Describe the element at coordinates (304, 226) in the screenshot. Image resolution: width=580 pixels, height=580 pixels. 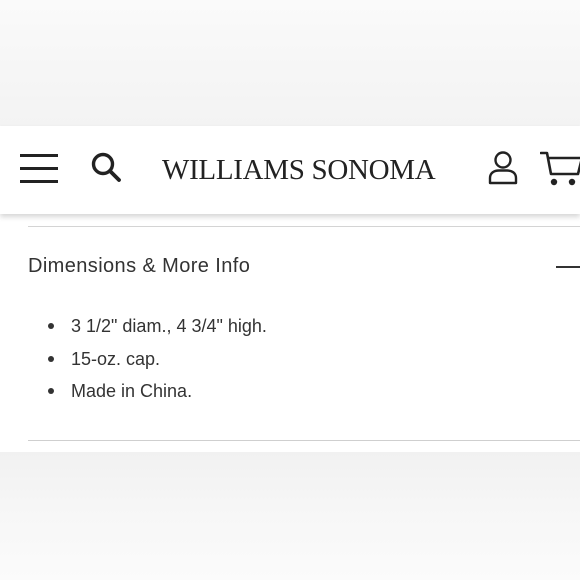
I see `section-divider-top` at that location.